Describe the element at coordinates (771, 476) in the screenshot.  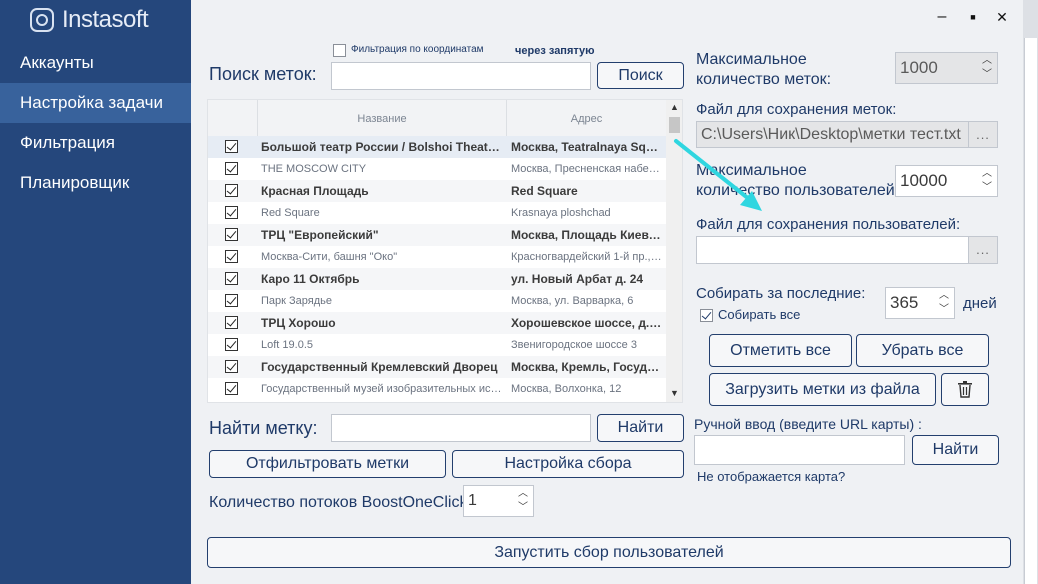
I see `map-help-link: Не отображается карта?` at that location.